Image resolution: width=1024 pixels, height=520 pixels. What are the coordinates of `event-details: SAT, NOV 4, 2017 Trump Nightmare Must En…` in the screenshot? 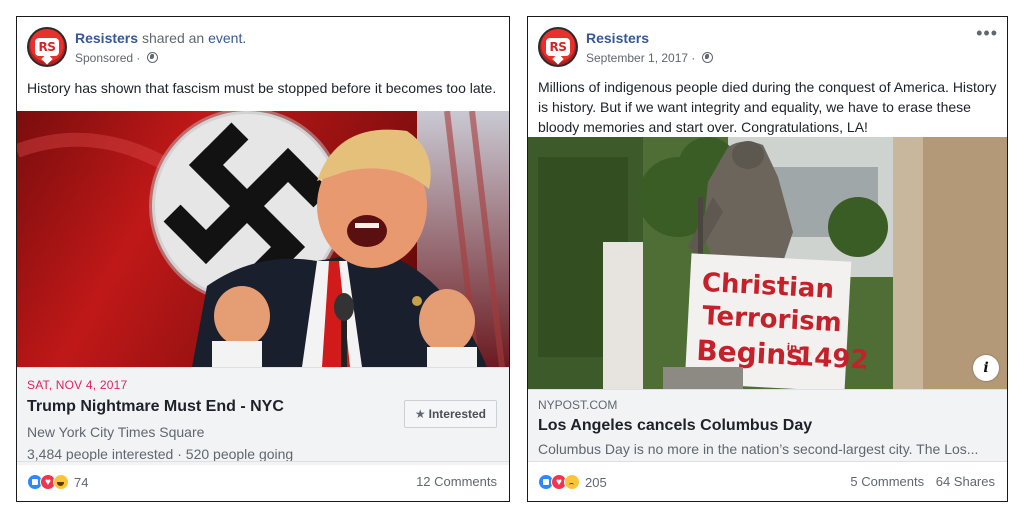 It's located at (263, 416).